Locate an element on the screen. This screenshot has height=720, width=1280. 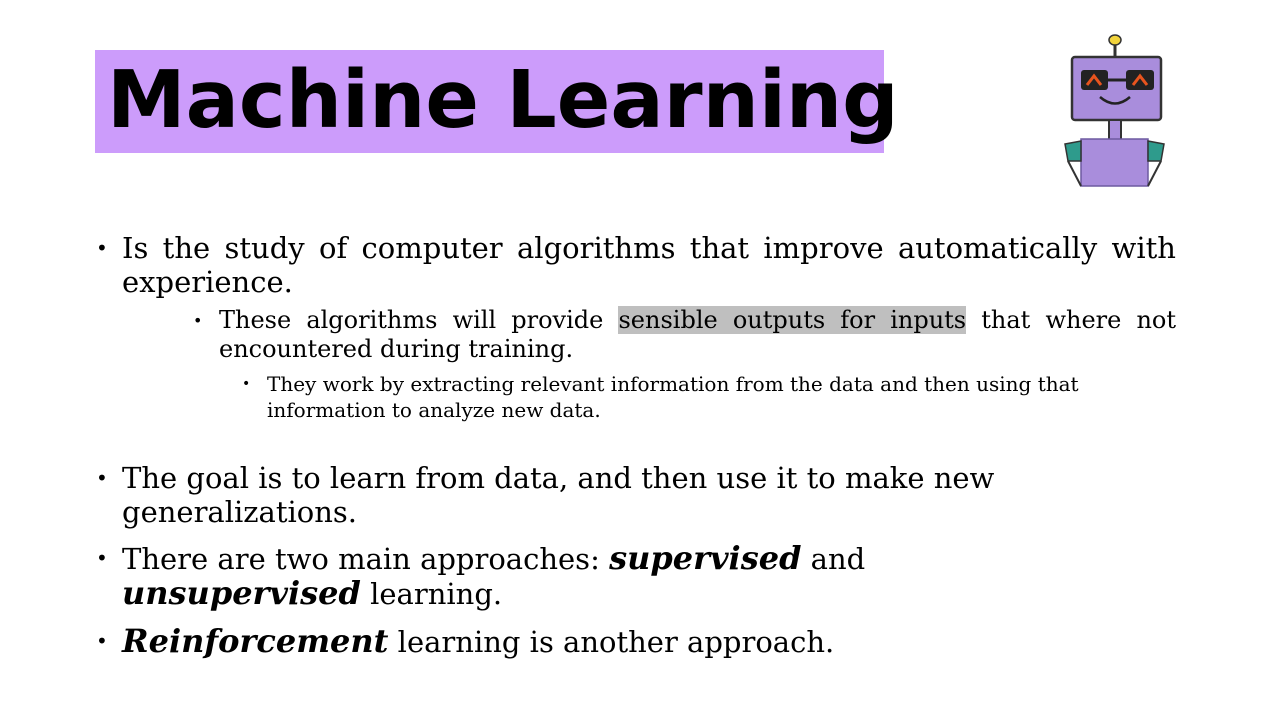
approaches-mid: and is located at coordinates (833, 559).